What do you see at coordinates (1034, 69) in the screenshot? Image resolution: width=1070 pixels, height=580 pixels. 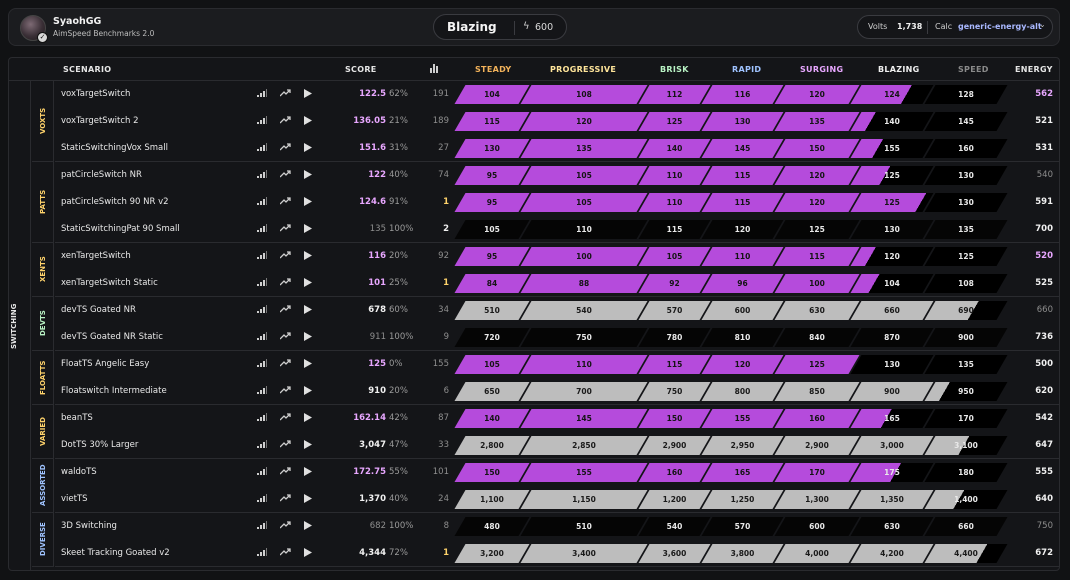 I see `header-energy: ENERGY` at bounding box center [1034, 69].